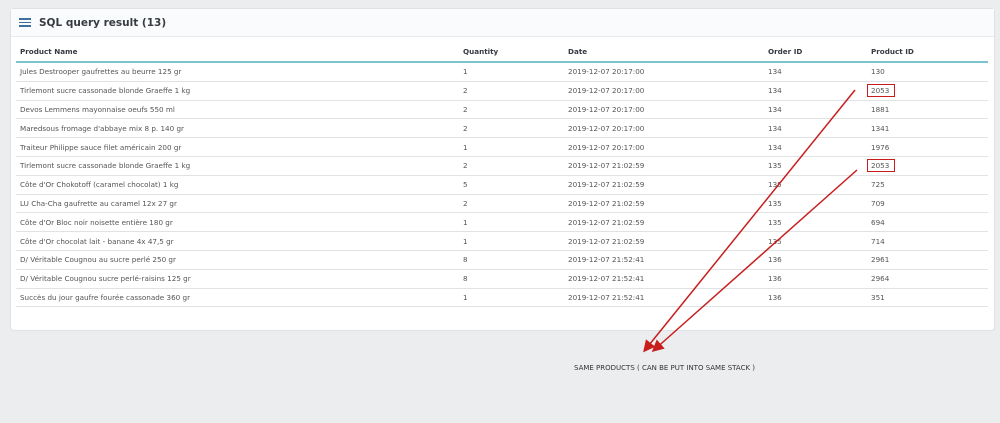 Image resolution: width=1000 pixels, height=423 pixels. Describe the element at coordinates (927, 204) in the screenshot. I see `table-cell: 709` at that location.